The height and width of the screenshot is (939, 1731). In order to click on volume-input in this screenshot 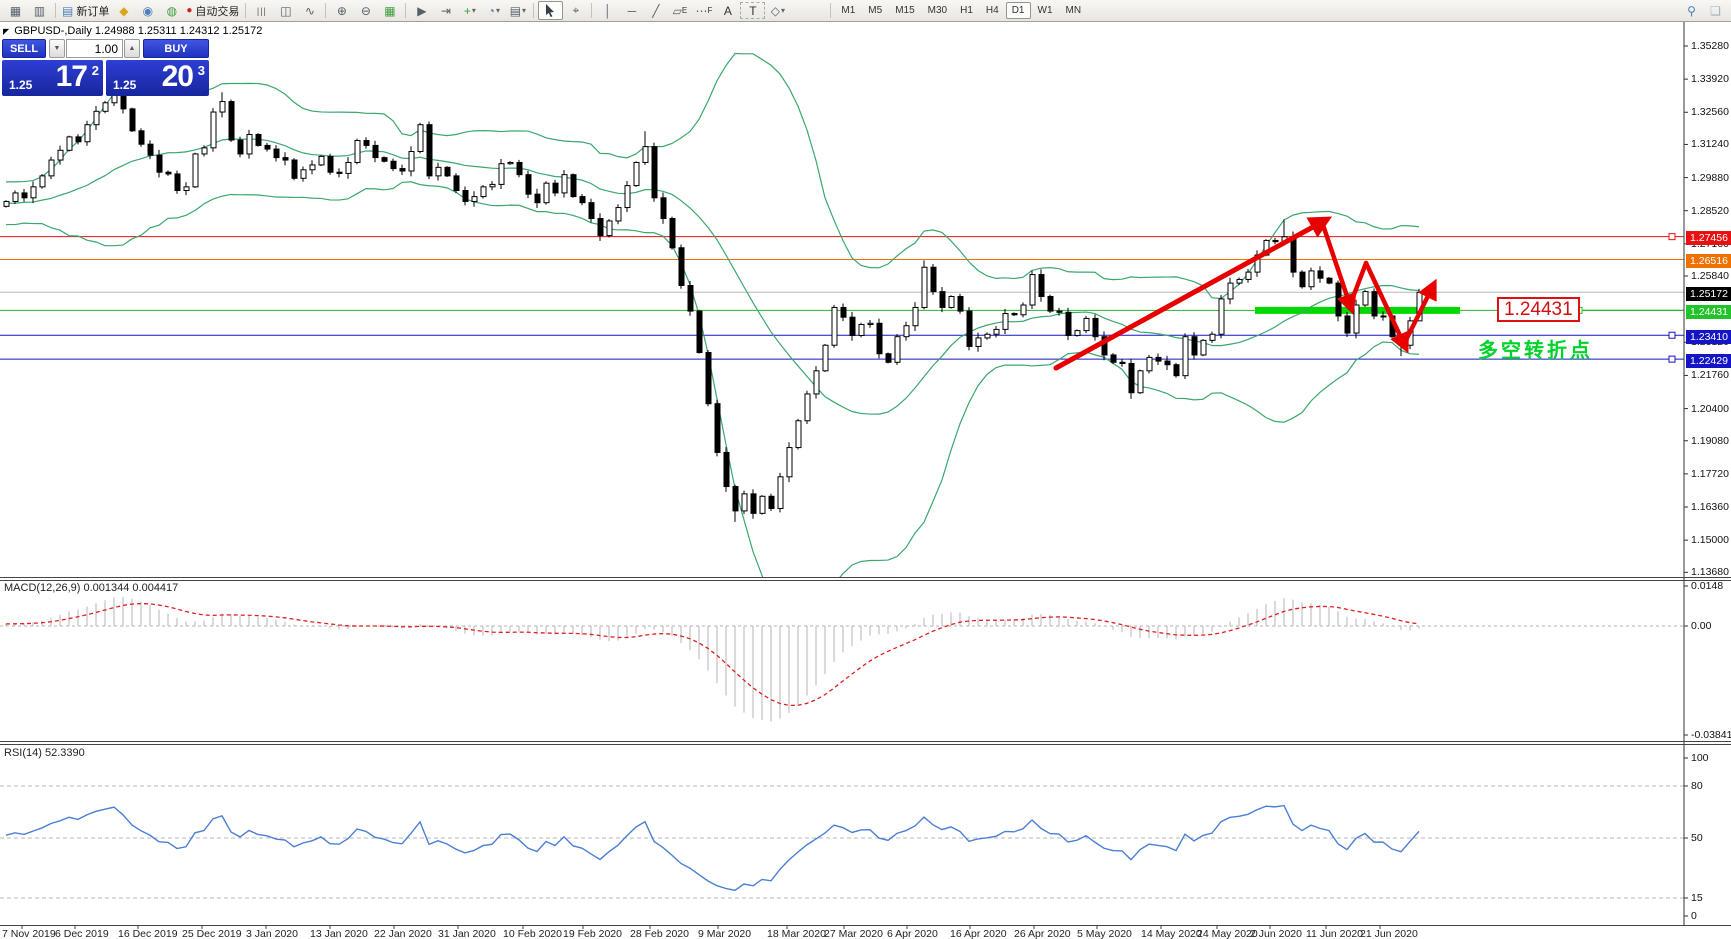, I will do `click(94, 48)`.